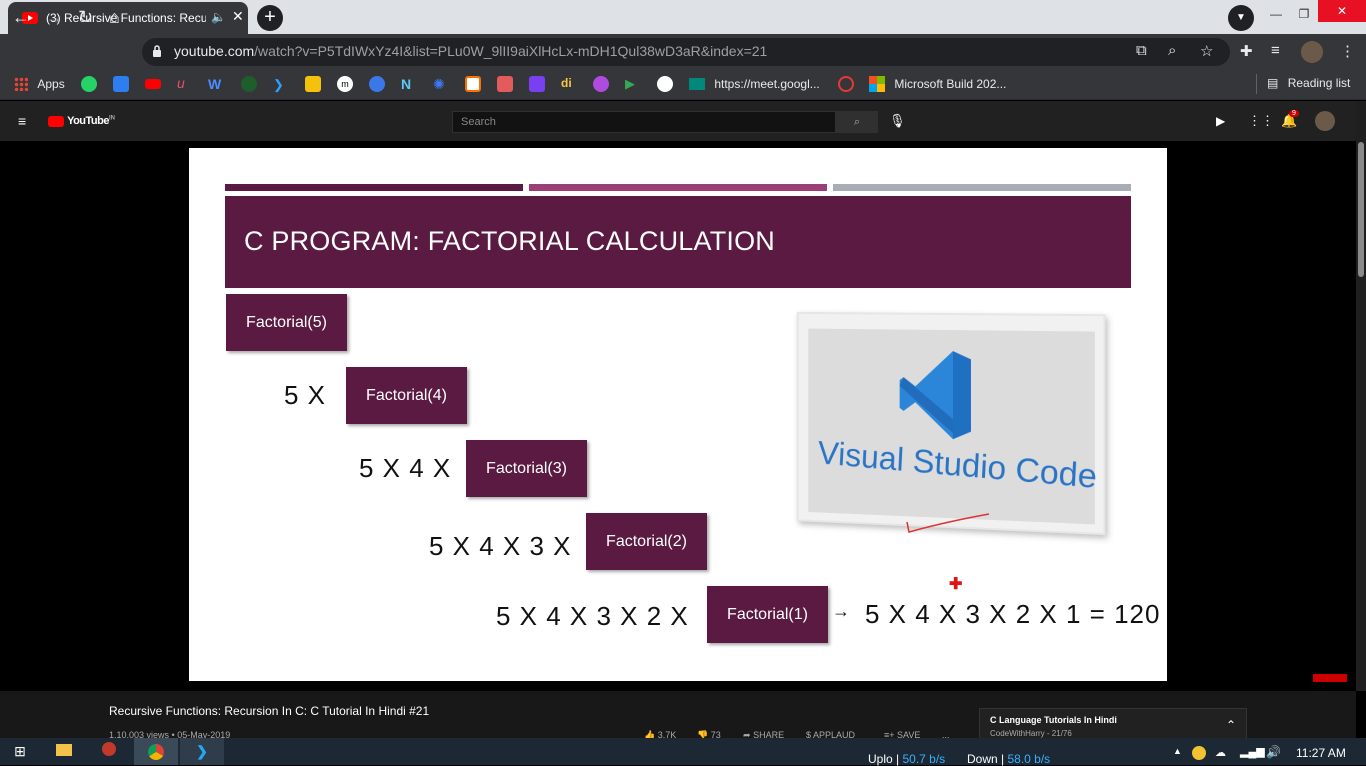 The image size is (1366, 766). What do you see at coordinates (1241, 18) in the screenshot?
I see `tab-search-icon: ▼` at bounding box center [1241, 18].